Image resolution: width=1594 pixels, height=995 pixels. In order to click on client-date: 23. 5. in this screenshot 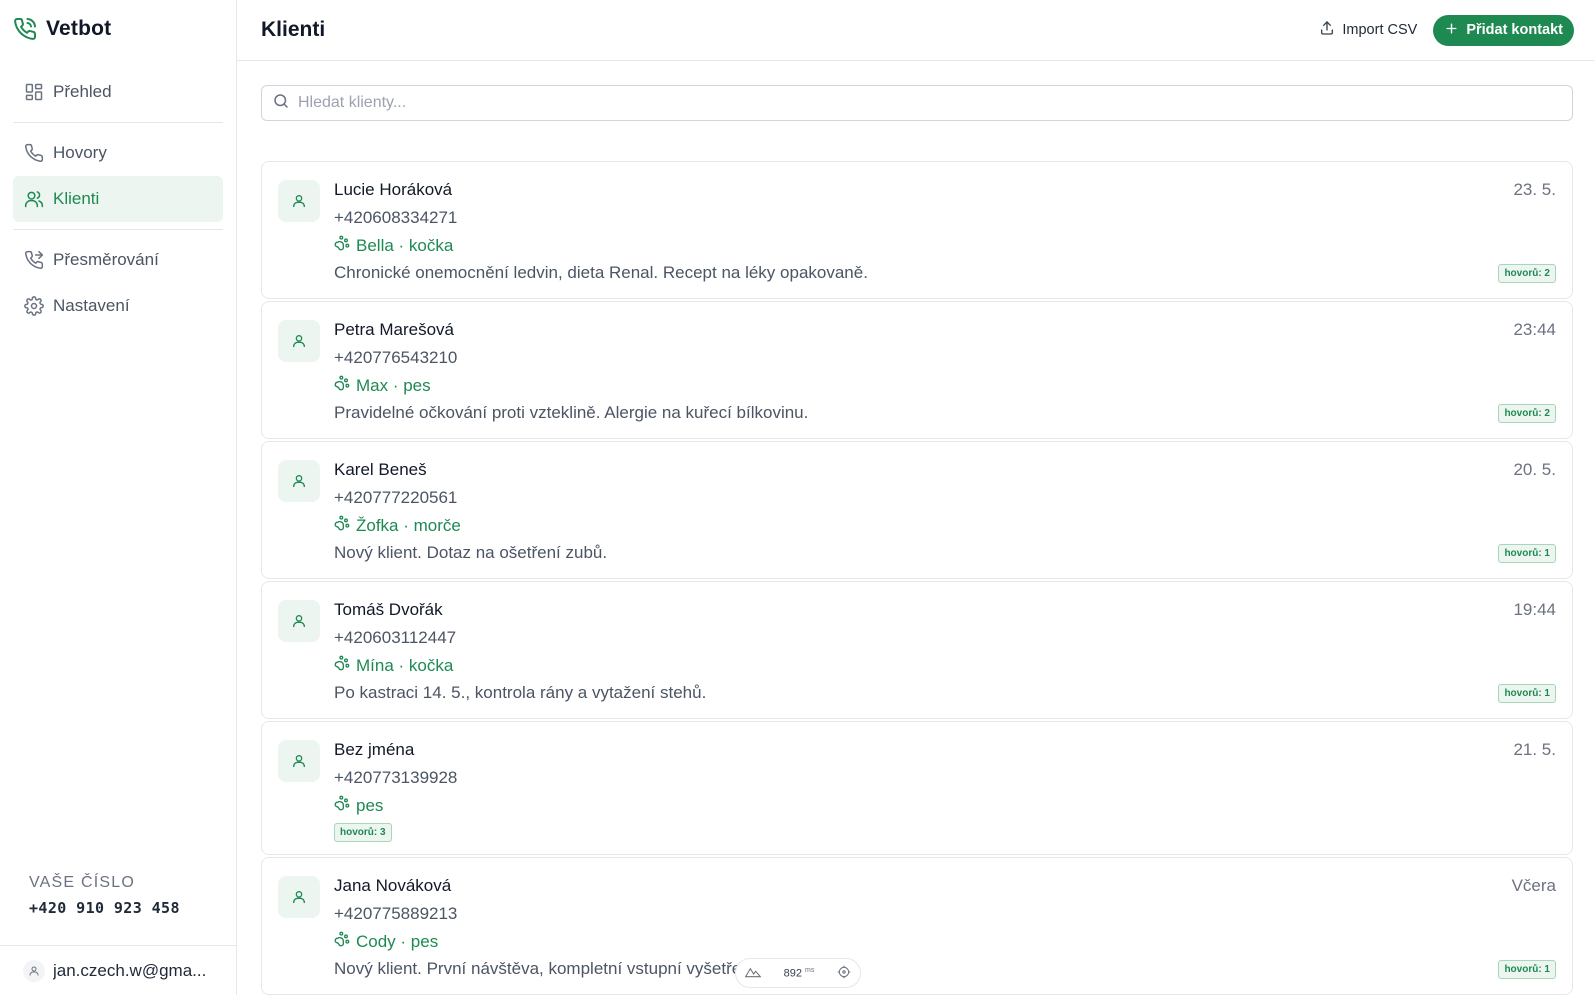, I will do `click(1534, 189)`.